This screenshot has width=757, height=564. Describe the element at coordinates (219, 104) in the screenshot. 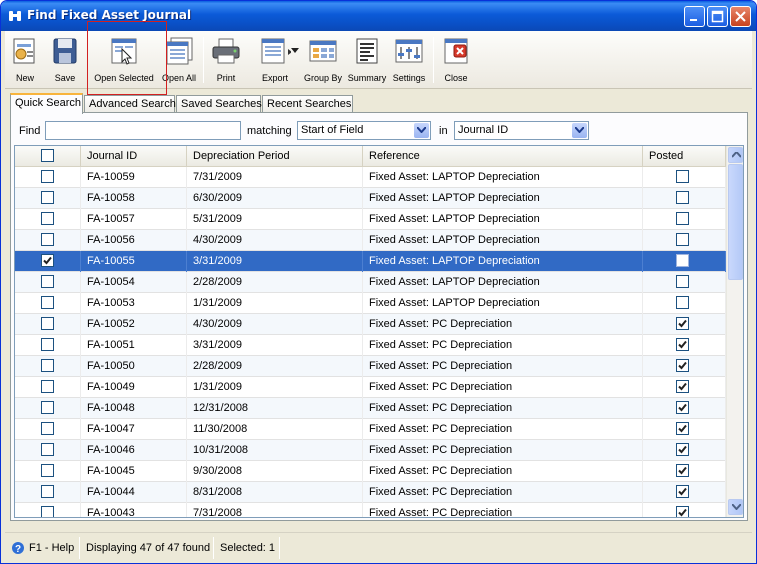

I see `tab-saved-searches: Saved Searches` at that location.